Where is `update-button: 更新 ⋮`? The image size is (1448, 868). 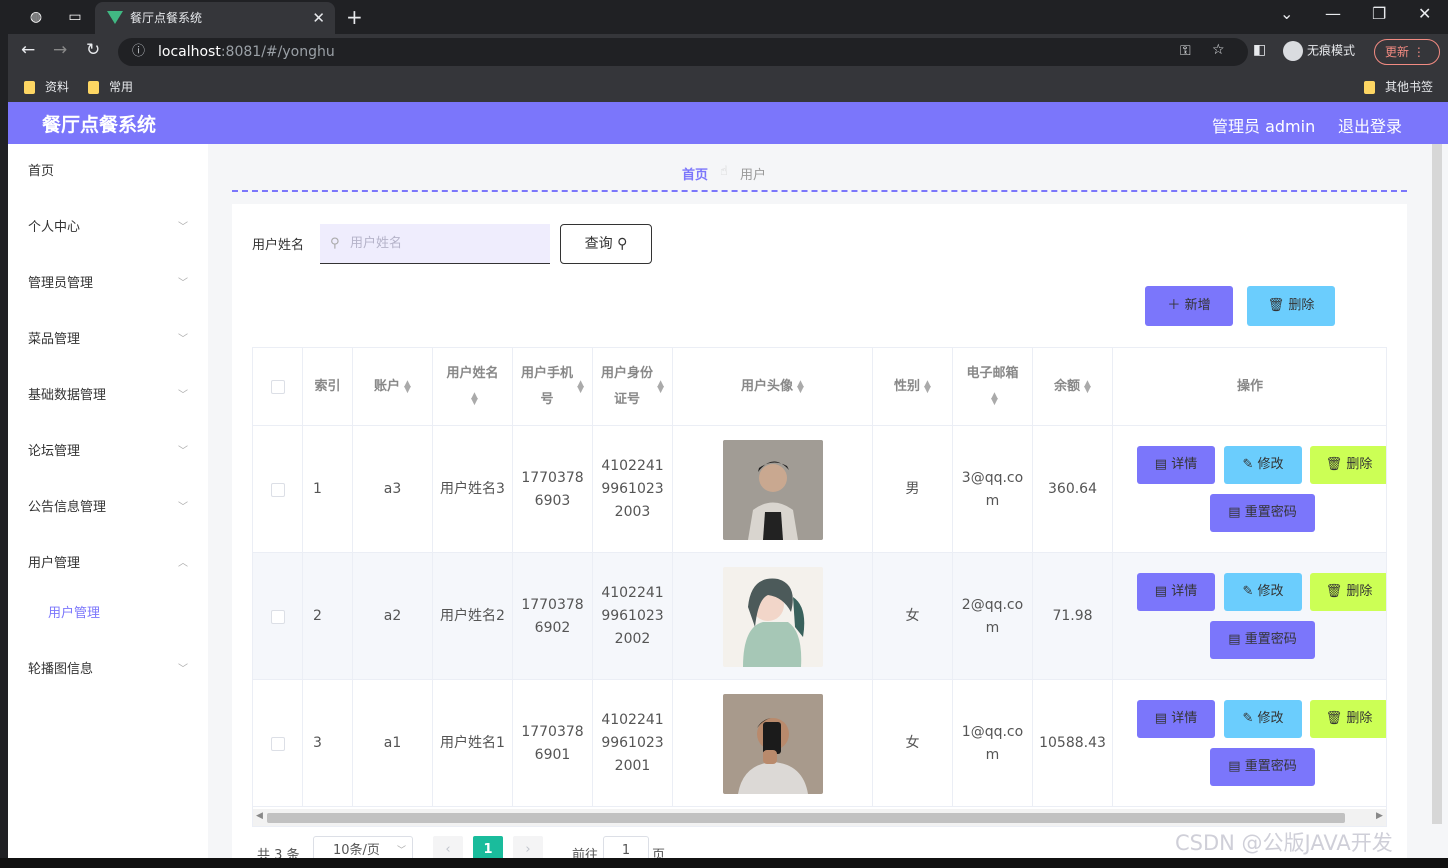
update-button: 更新 ⋮ is located at coordinates (1407, 52).